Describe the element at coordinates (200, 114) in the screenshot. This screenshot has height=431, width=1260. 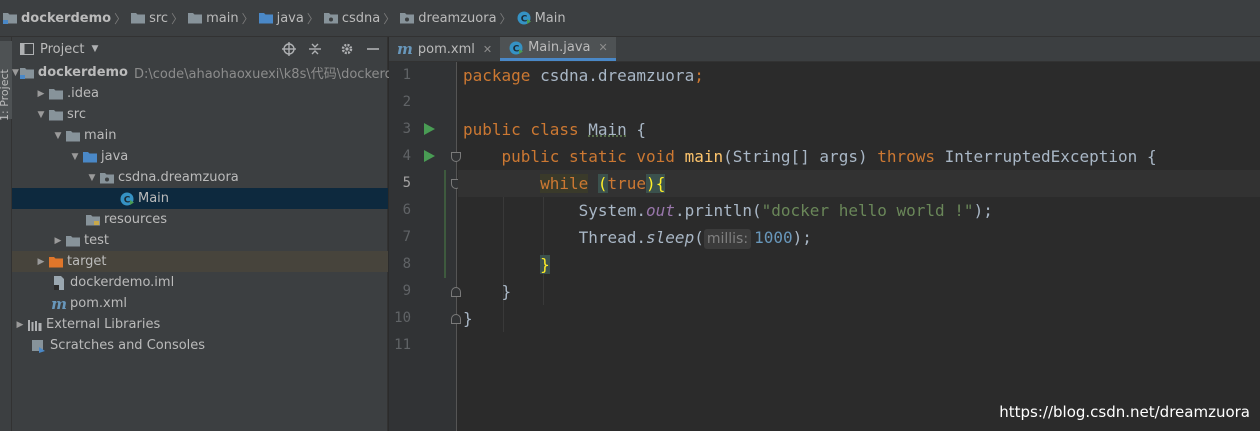
I see `tree-item-src: ▼ src` at that location.